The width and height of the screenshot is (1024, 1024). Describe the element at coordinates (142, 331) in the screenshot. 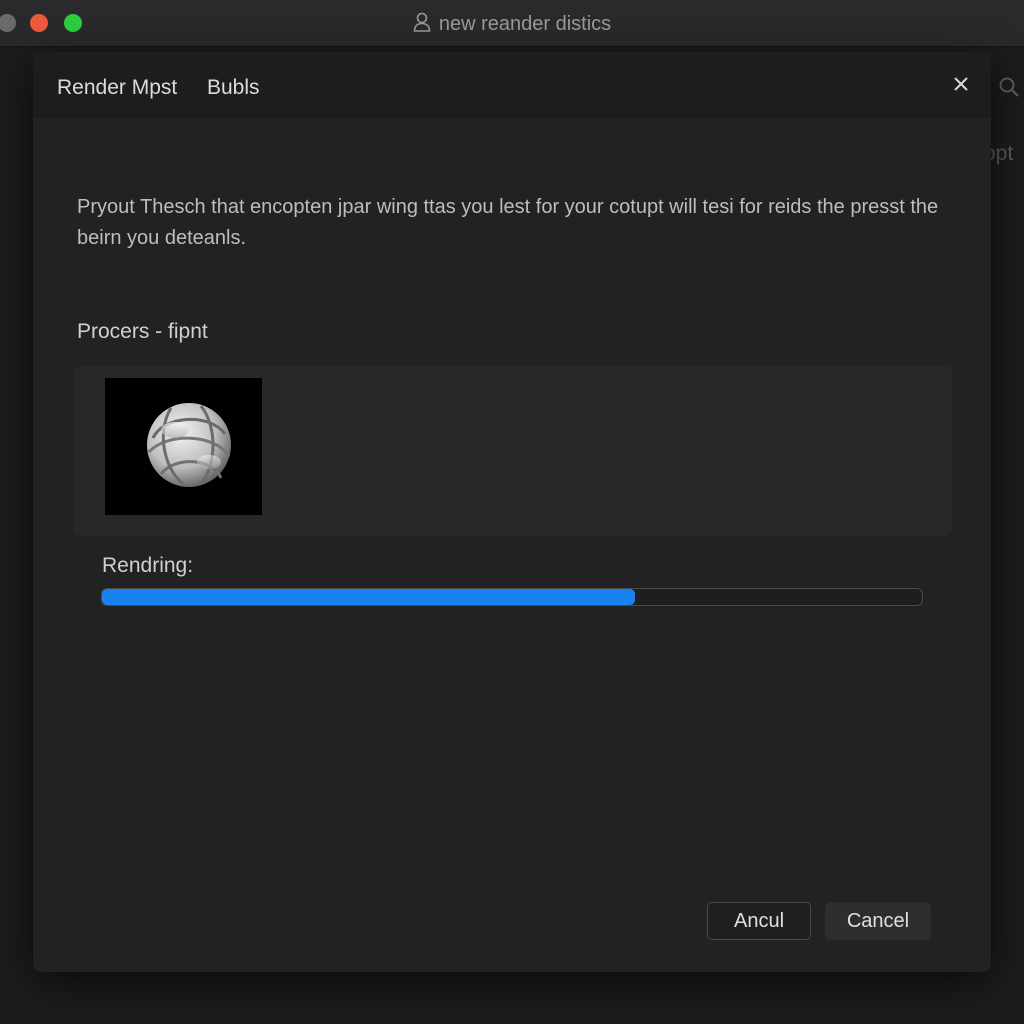

I see `section-label: Procers - fipnt` at that location.